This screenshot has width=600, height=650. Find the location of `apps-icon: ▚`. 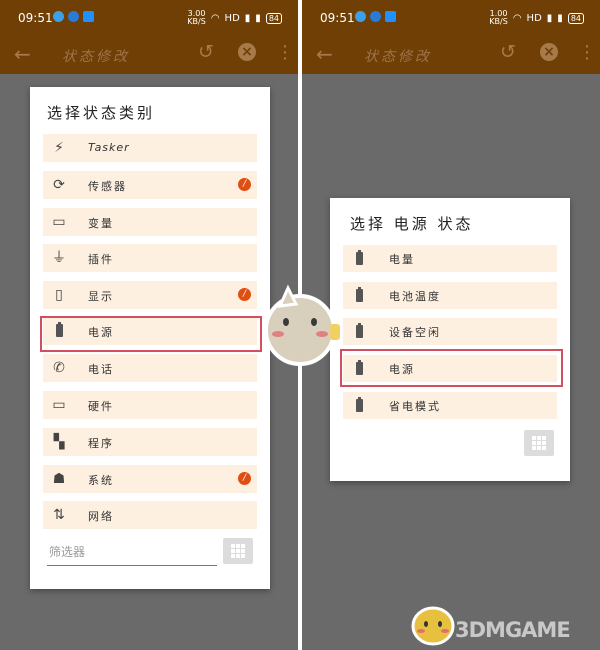

apps-icon: ▚ is located at coordinates (59, 442).